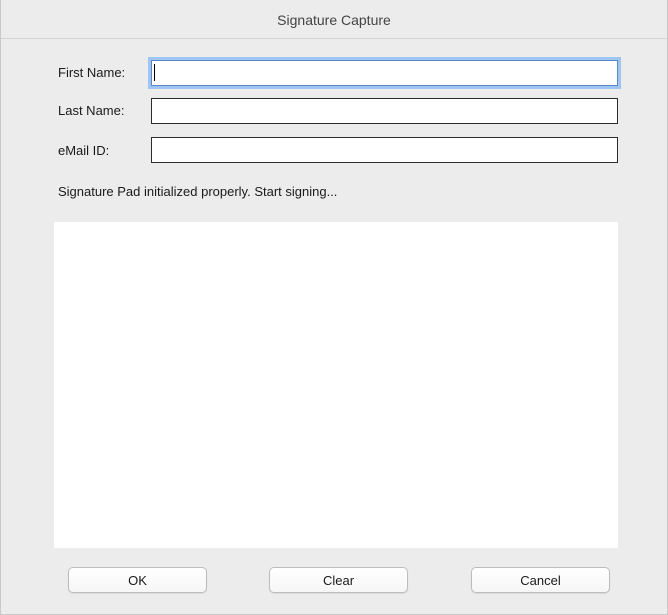  What do you see at coordinates (84, 150) in the screenshot?
I see `email-label: eMail ID:` at bounding box center [84, 150].